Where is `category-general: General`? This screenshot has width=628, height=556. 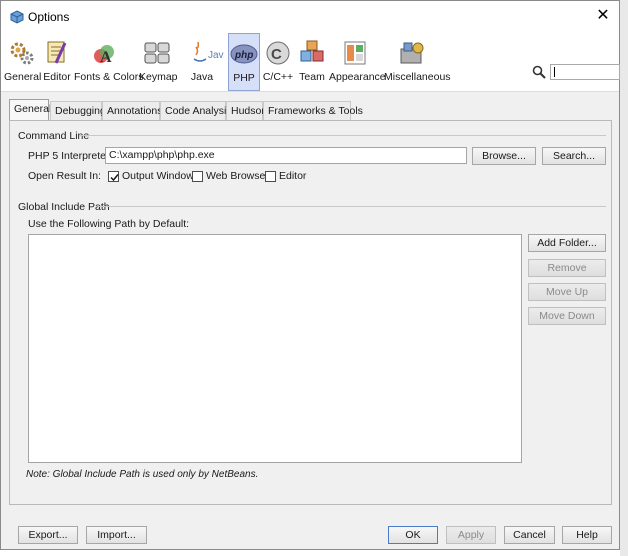
category-general: General is located at coordinates (23, 62).